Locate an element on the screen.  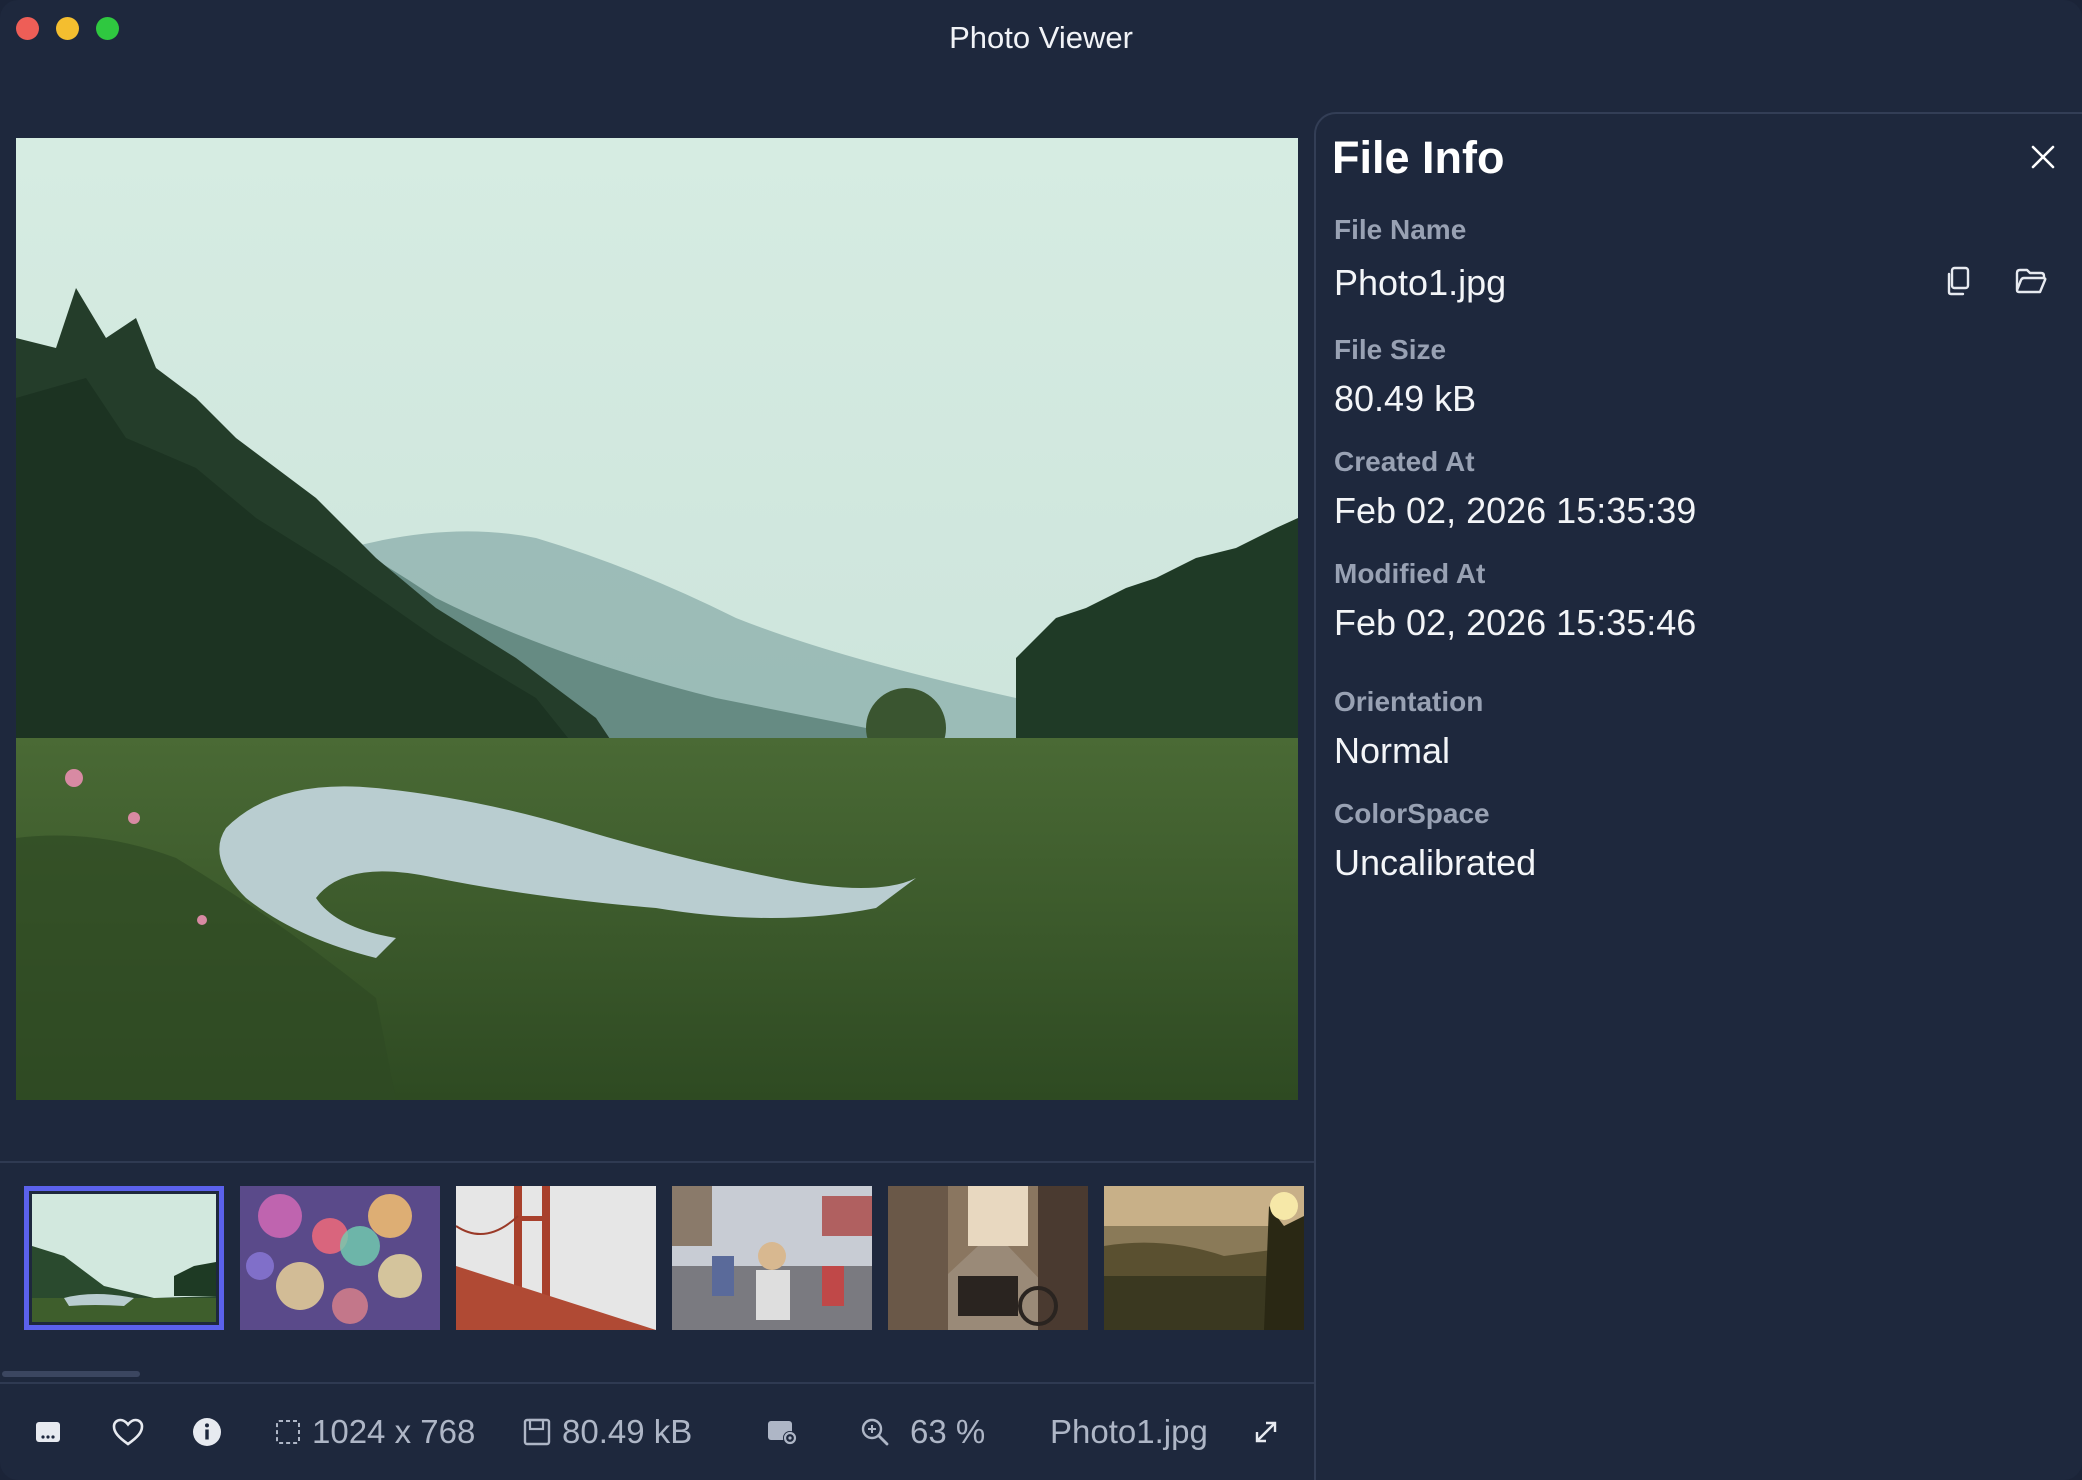
thumbnail-scrollbar is located at coordinates (71, 1374).